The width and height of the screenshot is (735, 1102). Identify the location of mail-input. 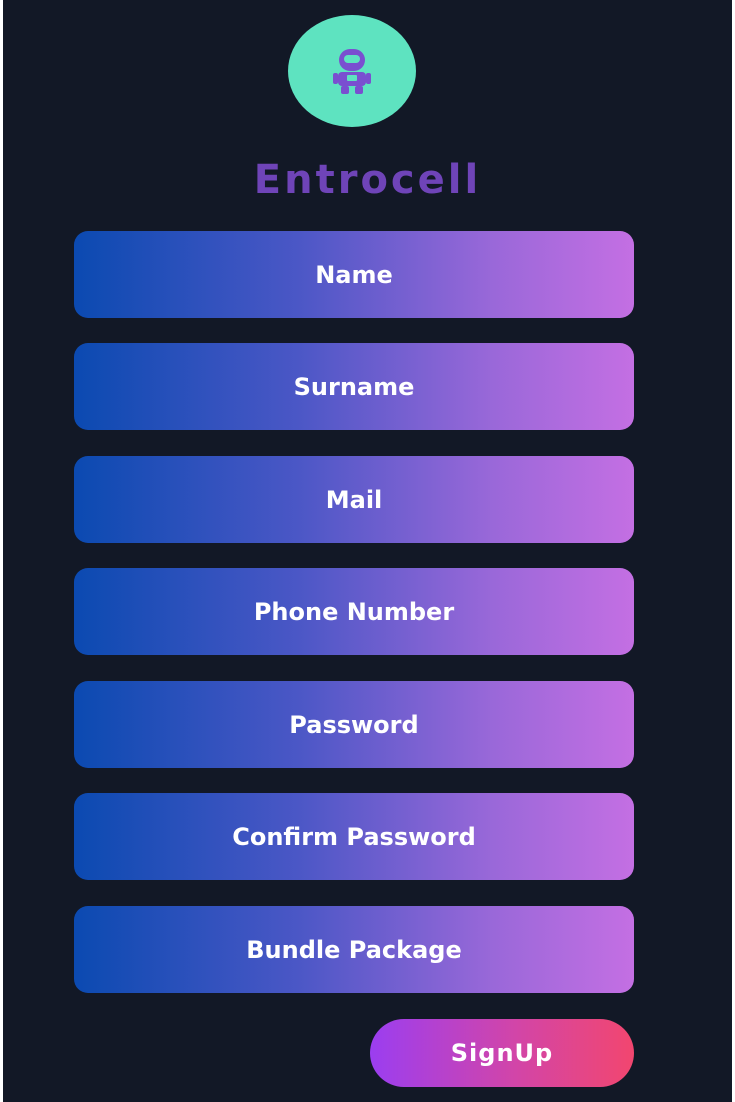
(354, 499).